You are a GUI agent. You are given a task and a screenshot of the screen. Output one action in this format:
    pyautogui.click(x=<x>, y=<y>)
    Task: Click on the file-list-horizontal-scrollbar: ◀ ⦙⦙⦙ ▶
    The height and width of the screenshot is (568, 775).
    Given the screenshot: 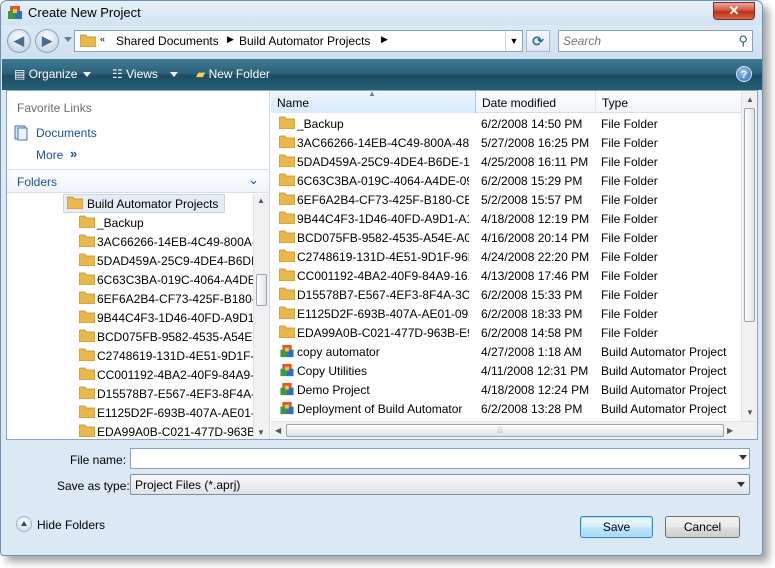 What is the action you would take?
    pyautogui.click(x=514, y=430)
    